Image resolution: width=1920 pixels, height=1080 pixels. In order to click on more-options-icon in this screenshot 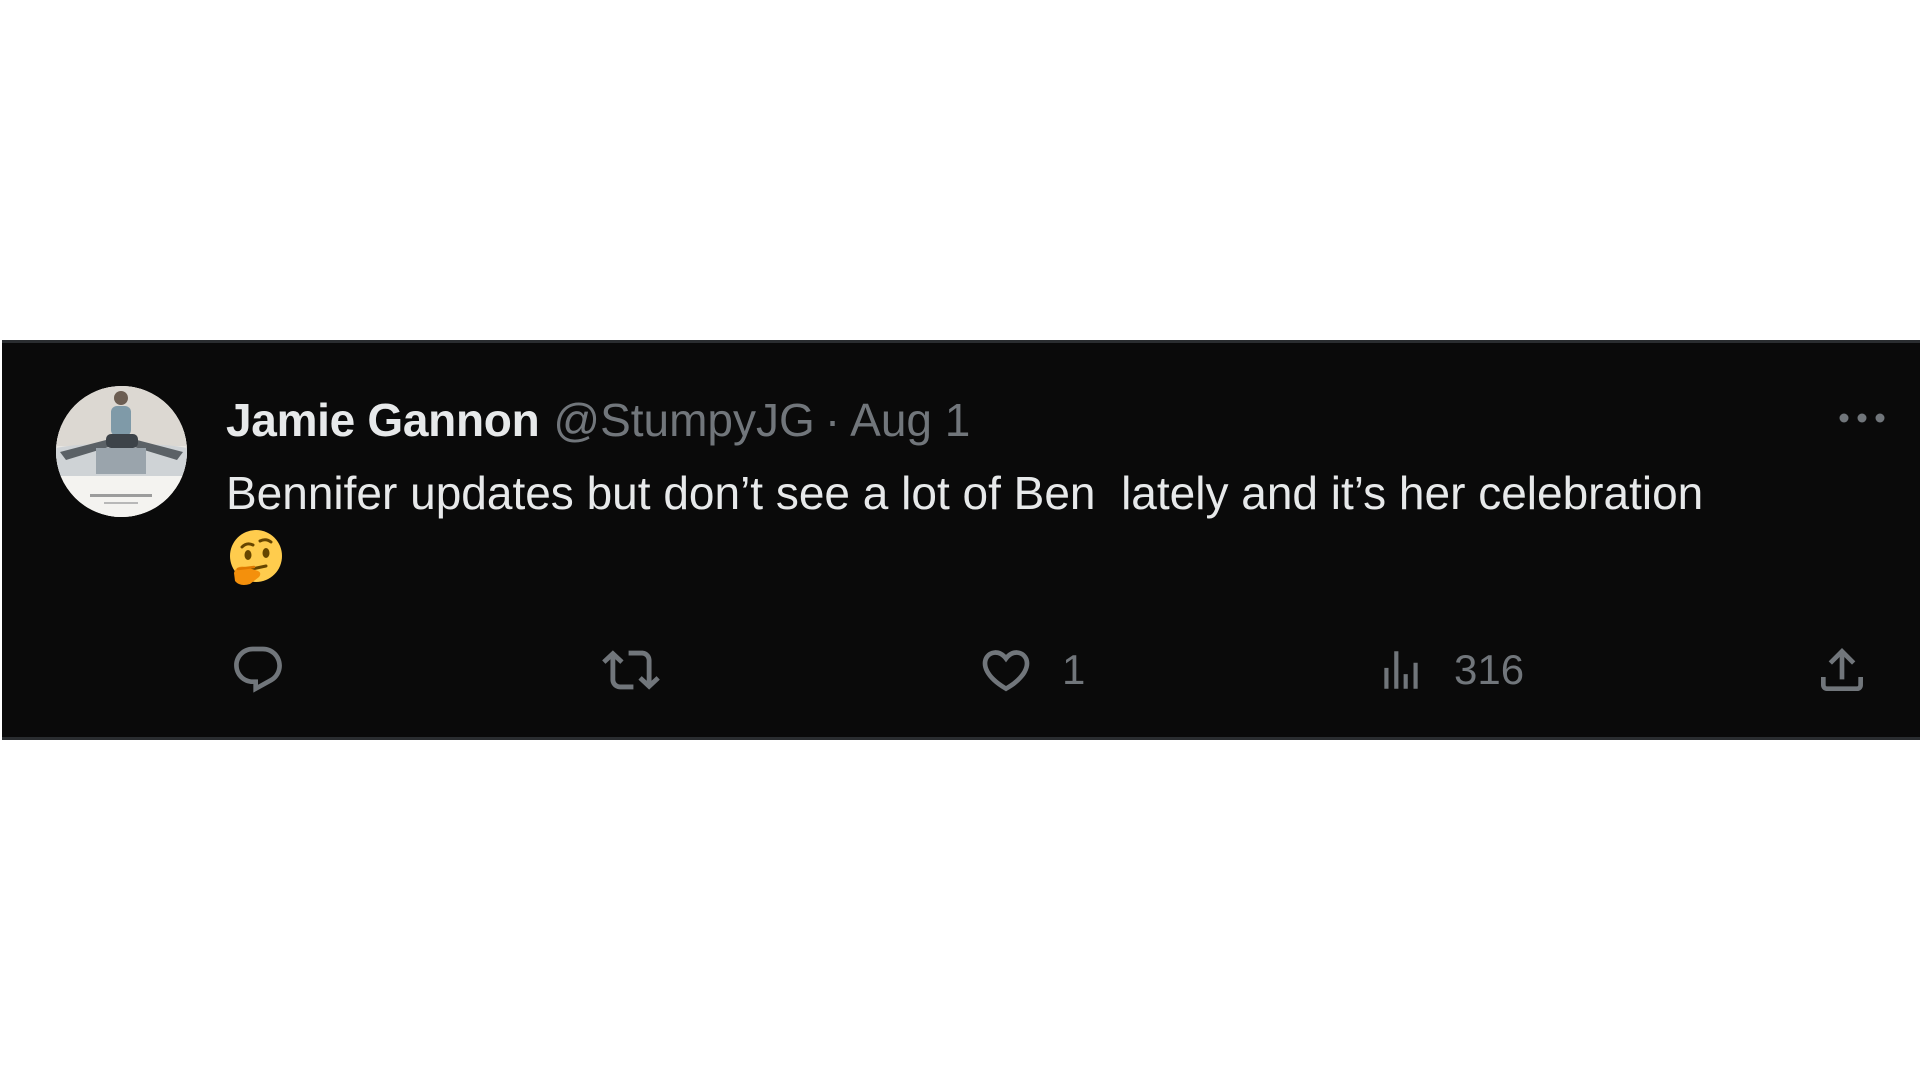, I will do `click(1862, 418)`.